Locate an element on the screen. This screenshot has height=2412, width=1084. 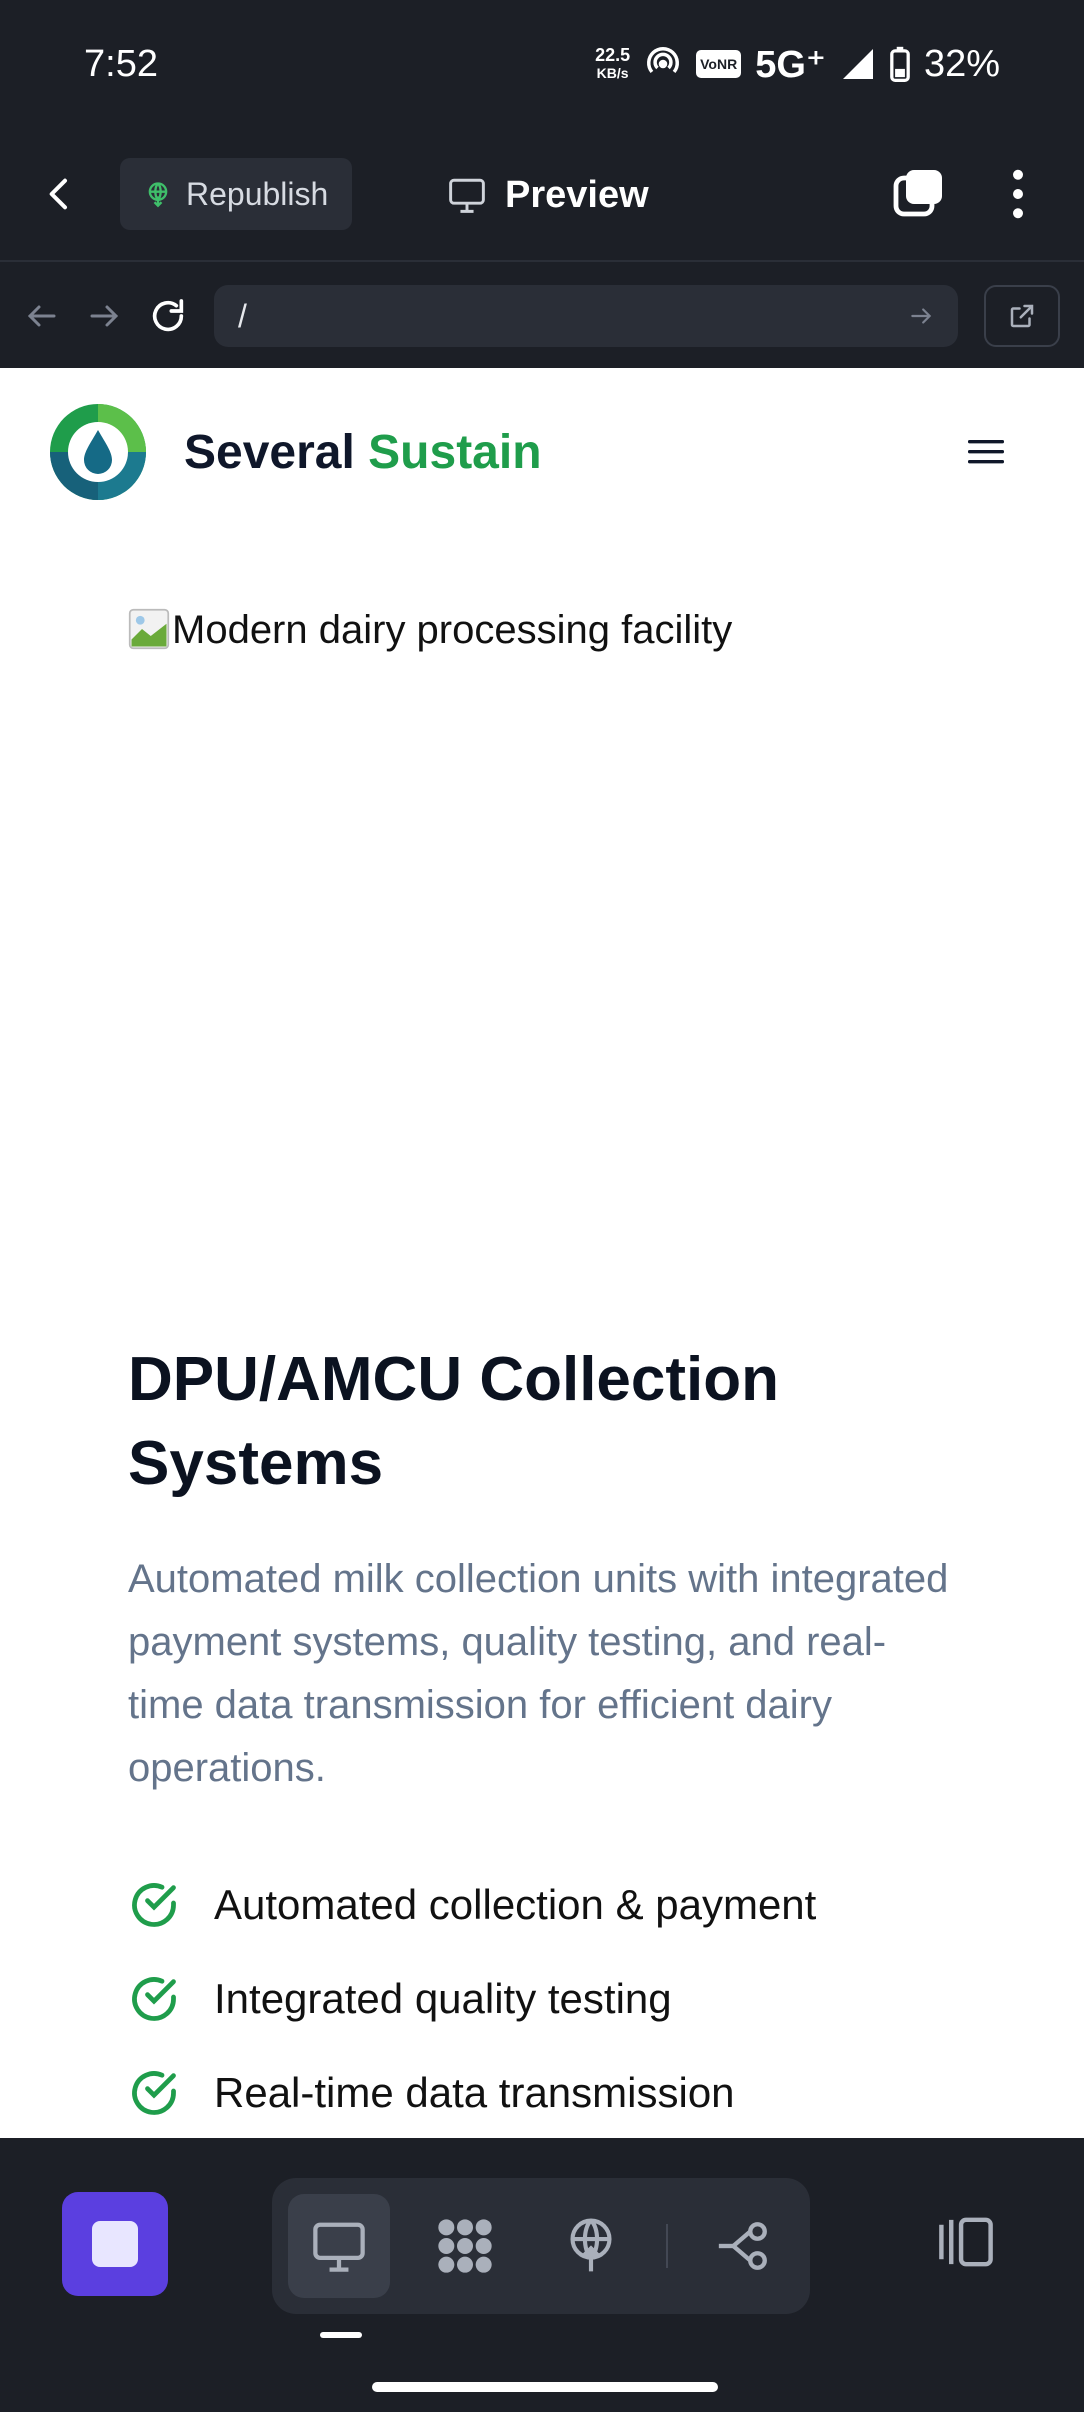
network-type: 5G⁺ is located at coordinates (790, 64).